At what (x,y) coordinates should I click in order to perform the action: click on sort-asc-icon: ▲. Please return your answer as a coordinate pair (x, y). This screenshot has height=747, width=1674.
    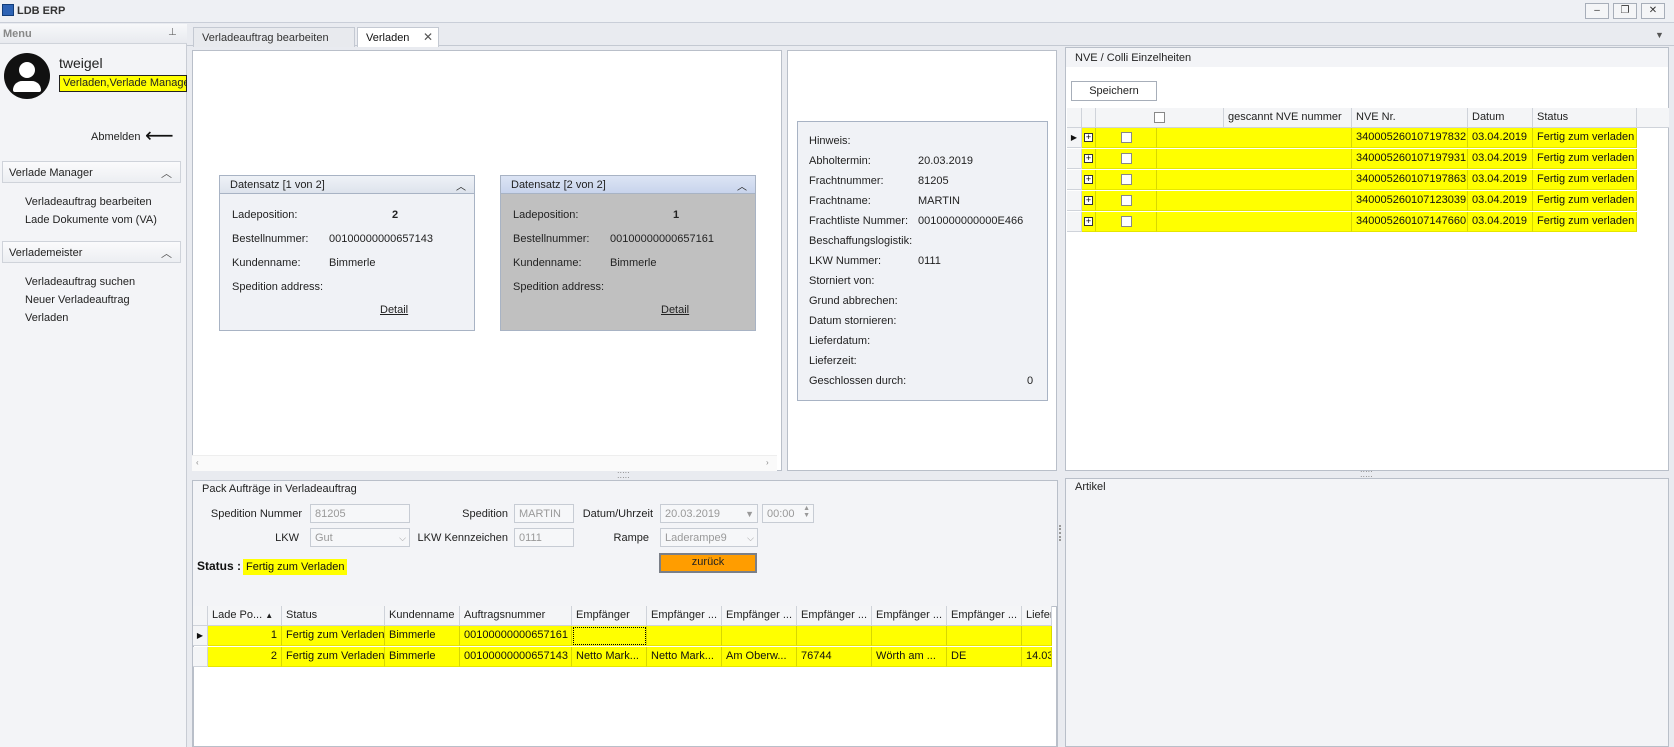
    Looking at the image, I should click on (269, 615).